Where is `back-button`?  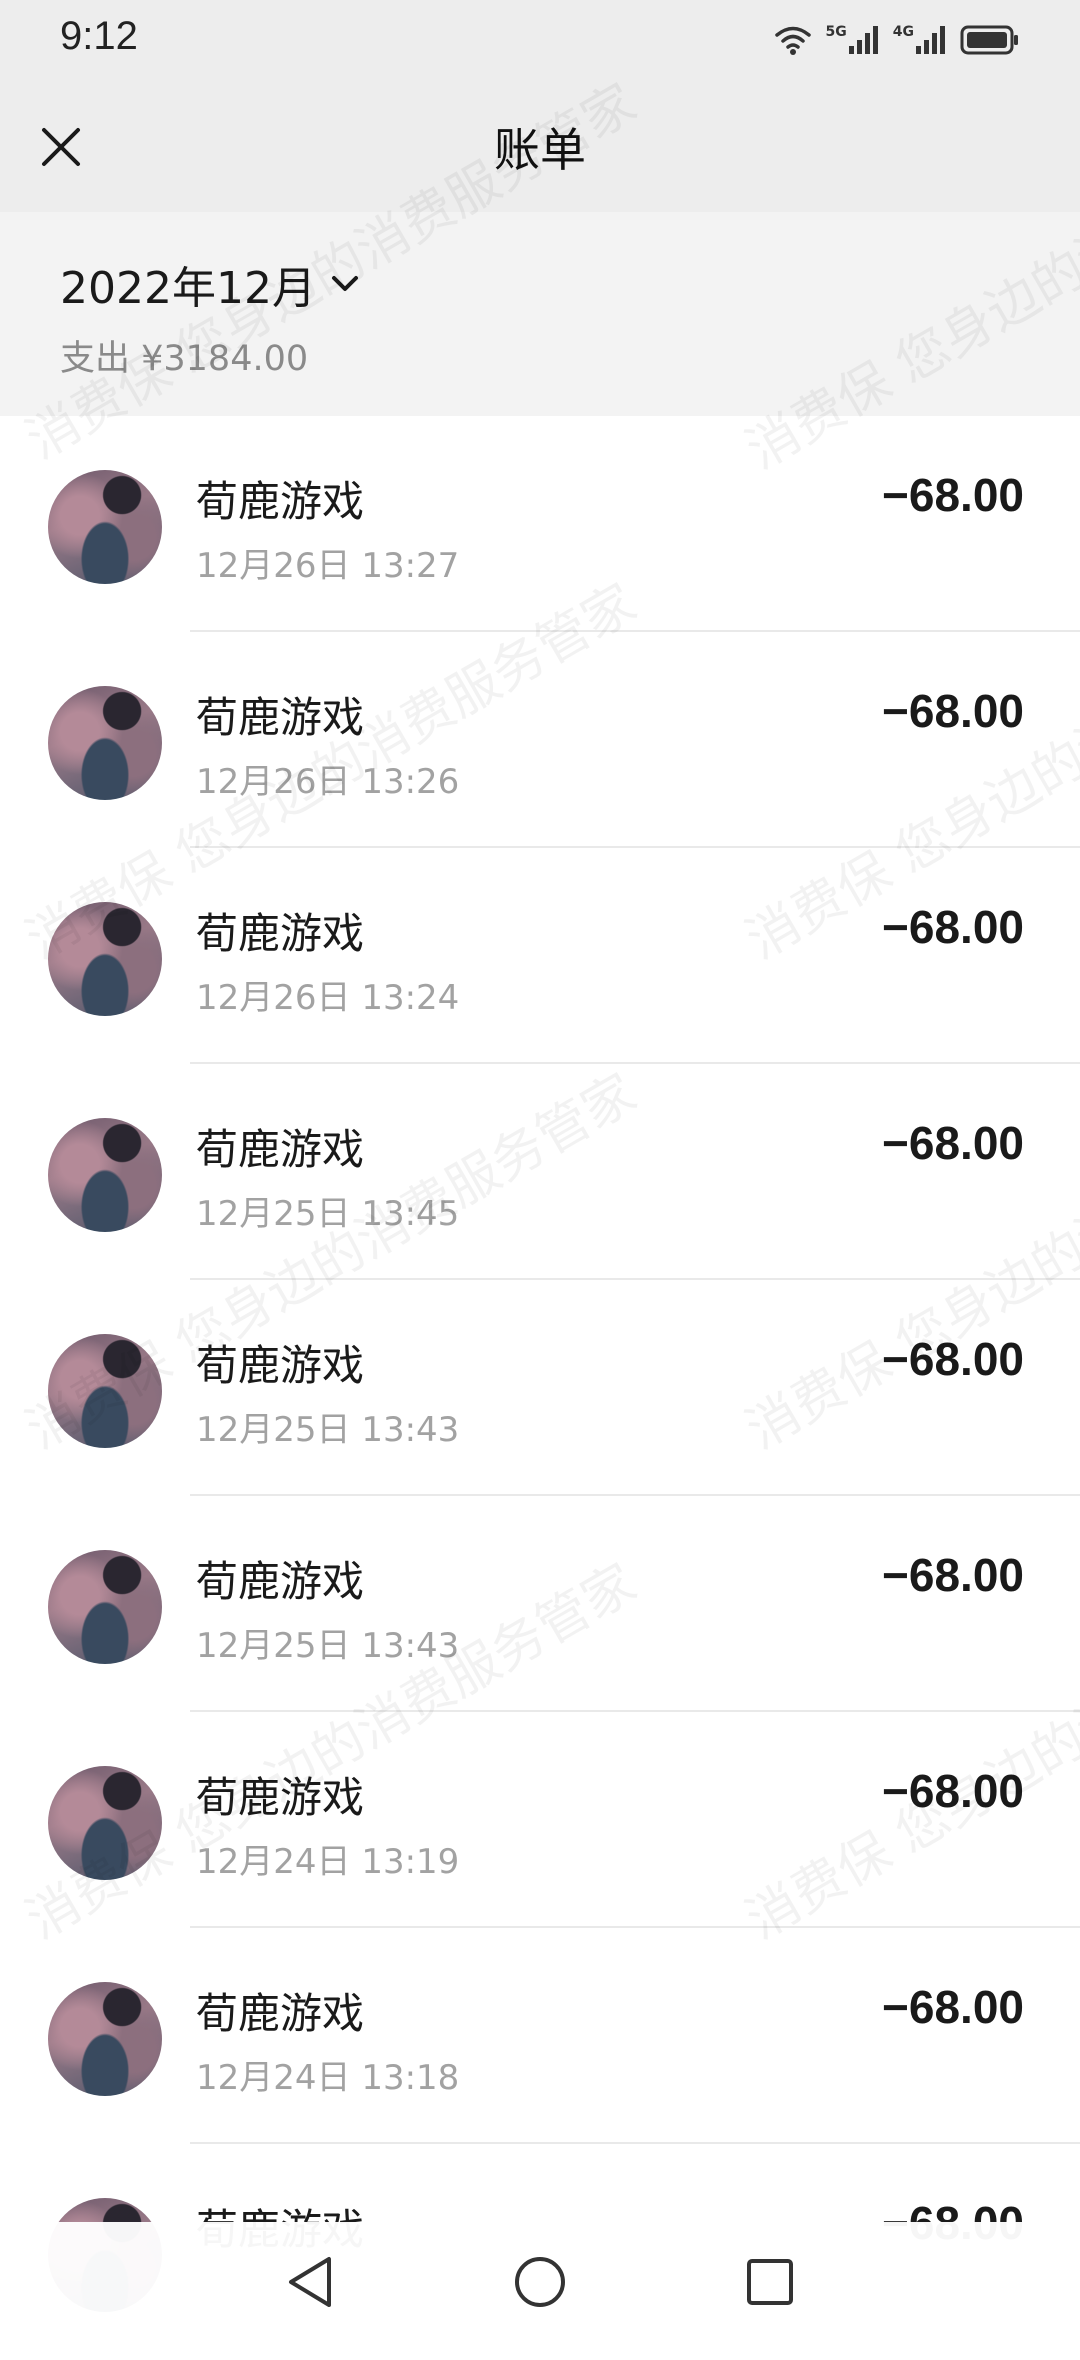
back-button is located at coordinates (310, 2282).